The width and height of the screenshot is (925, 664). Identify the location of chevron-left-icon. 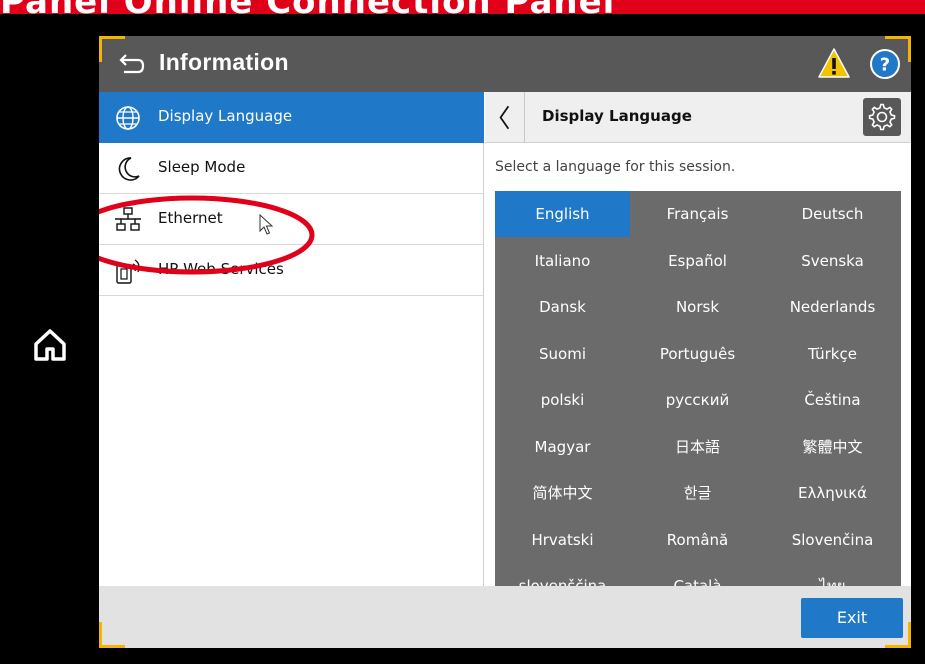
(505, 117).